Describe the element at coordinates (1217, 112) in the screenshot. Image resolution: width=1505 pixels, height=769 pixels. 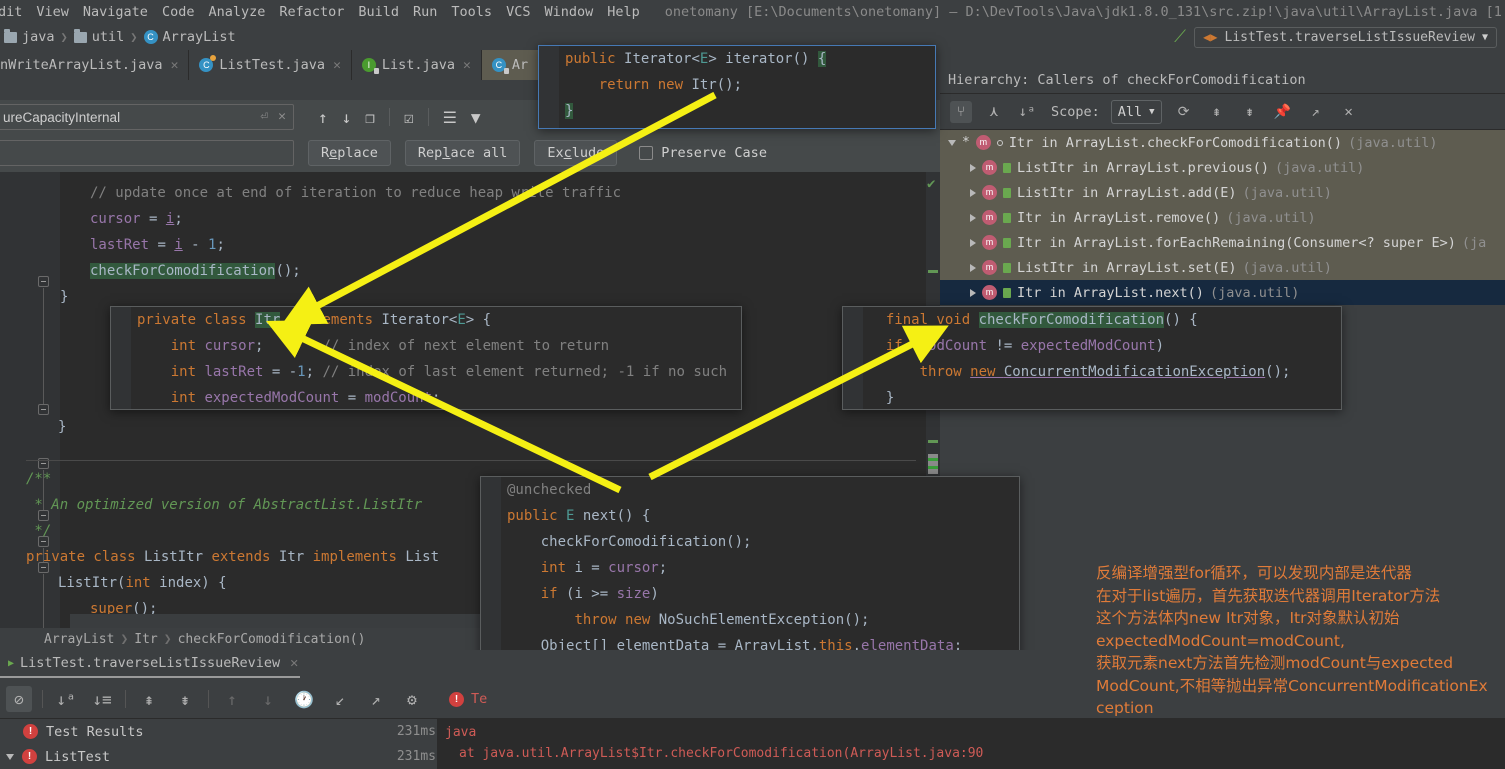
I see `expand-icon: ⇞` at that location.